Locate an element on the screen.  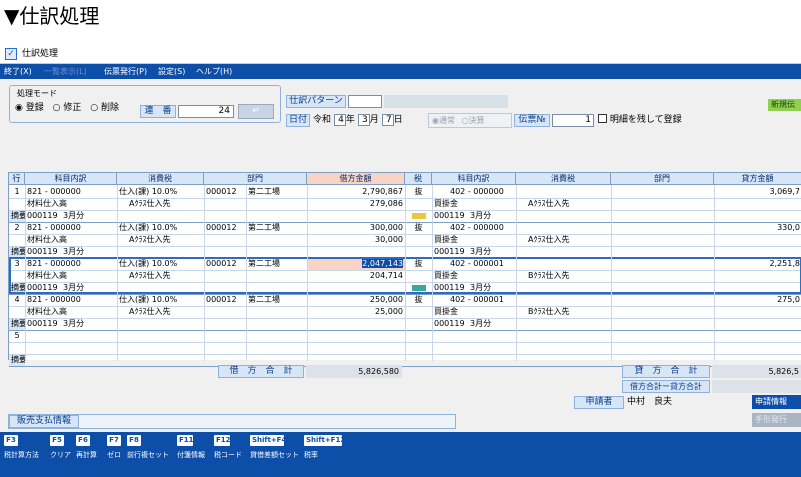
keep-details-option: 明細を残して登録 is located at coordinates (640, 120).